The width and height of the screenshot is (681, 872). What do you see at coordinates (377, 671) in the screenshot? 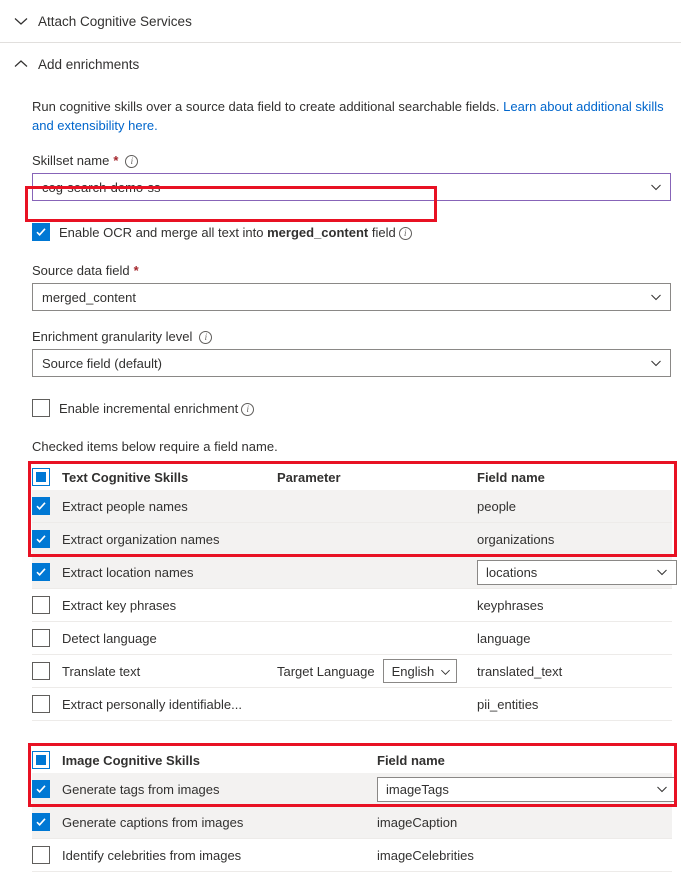
I see `skill-parameter: Target Language English` at bounding box center [377, 671].